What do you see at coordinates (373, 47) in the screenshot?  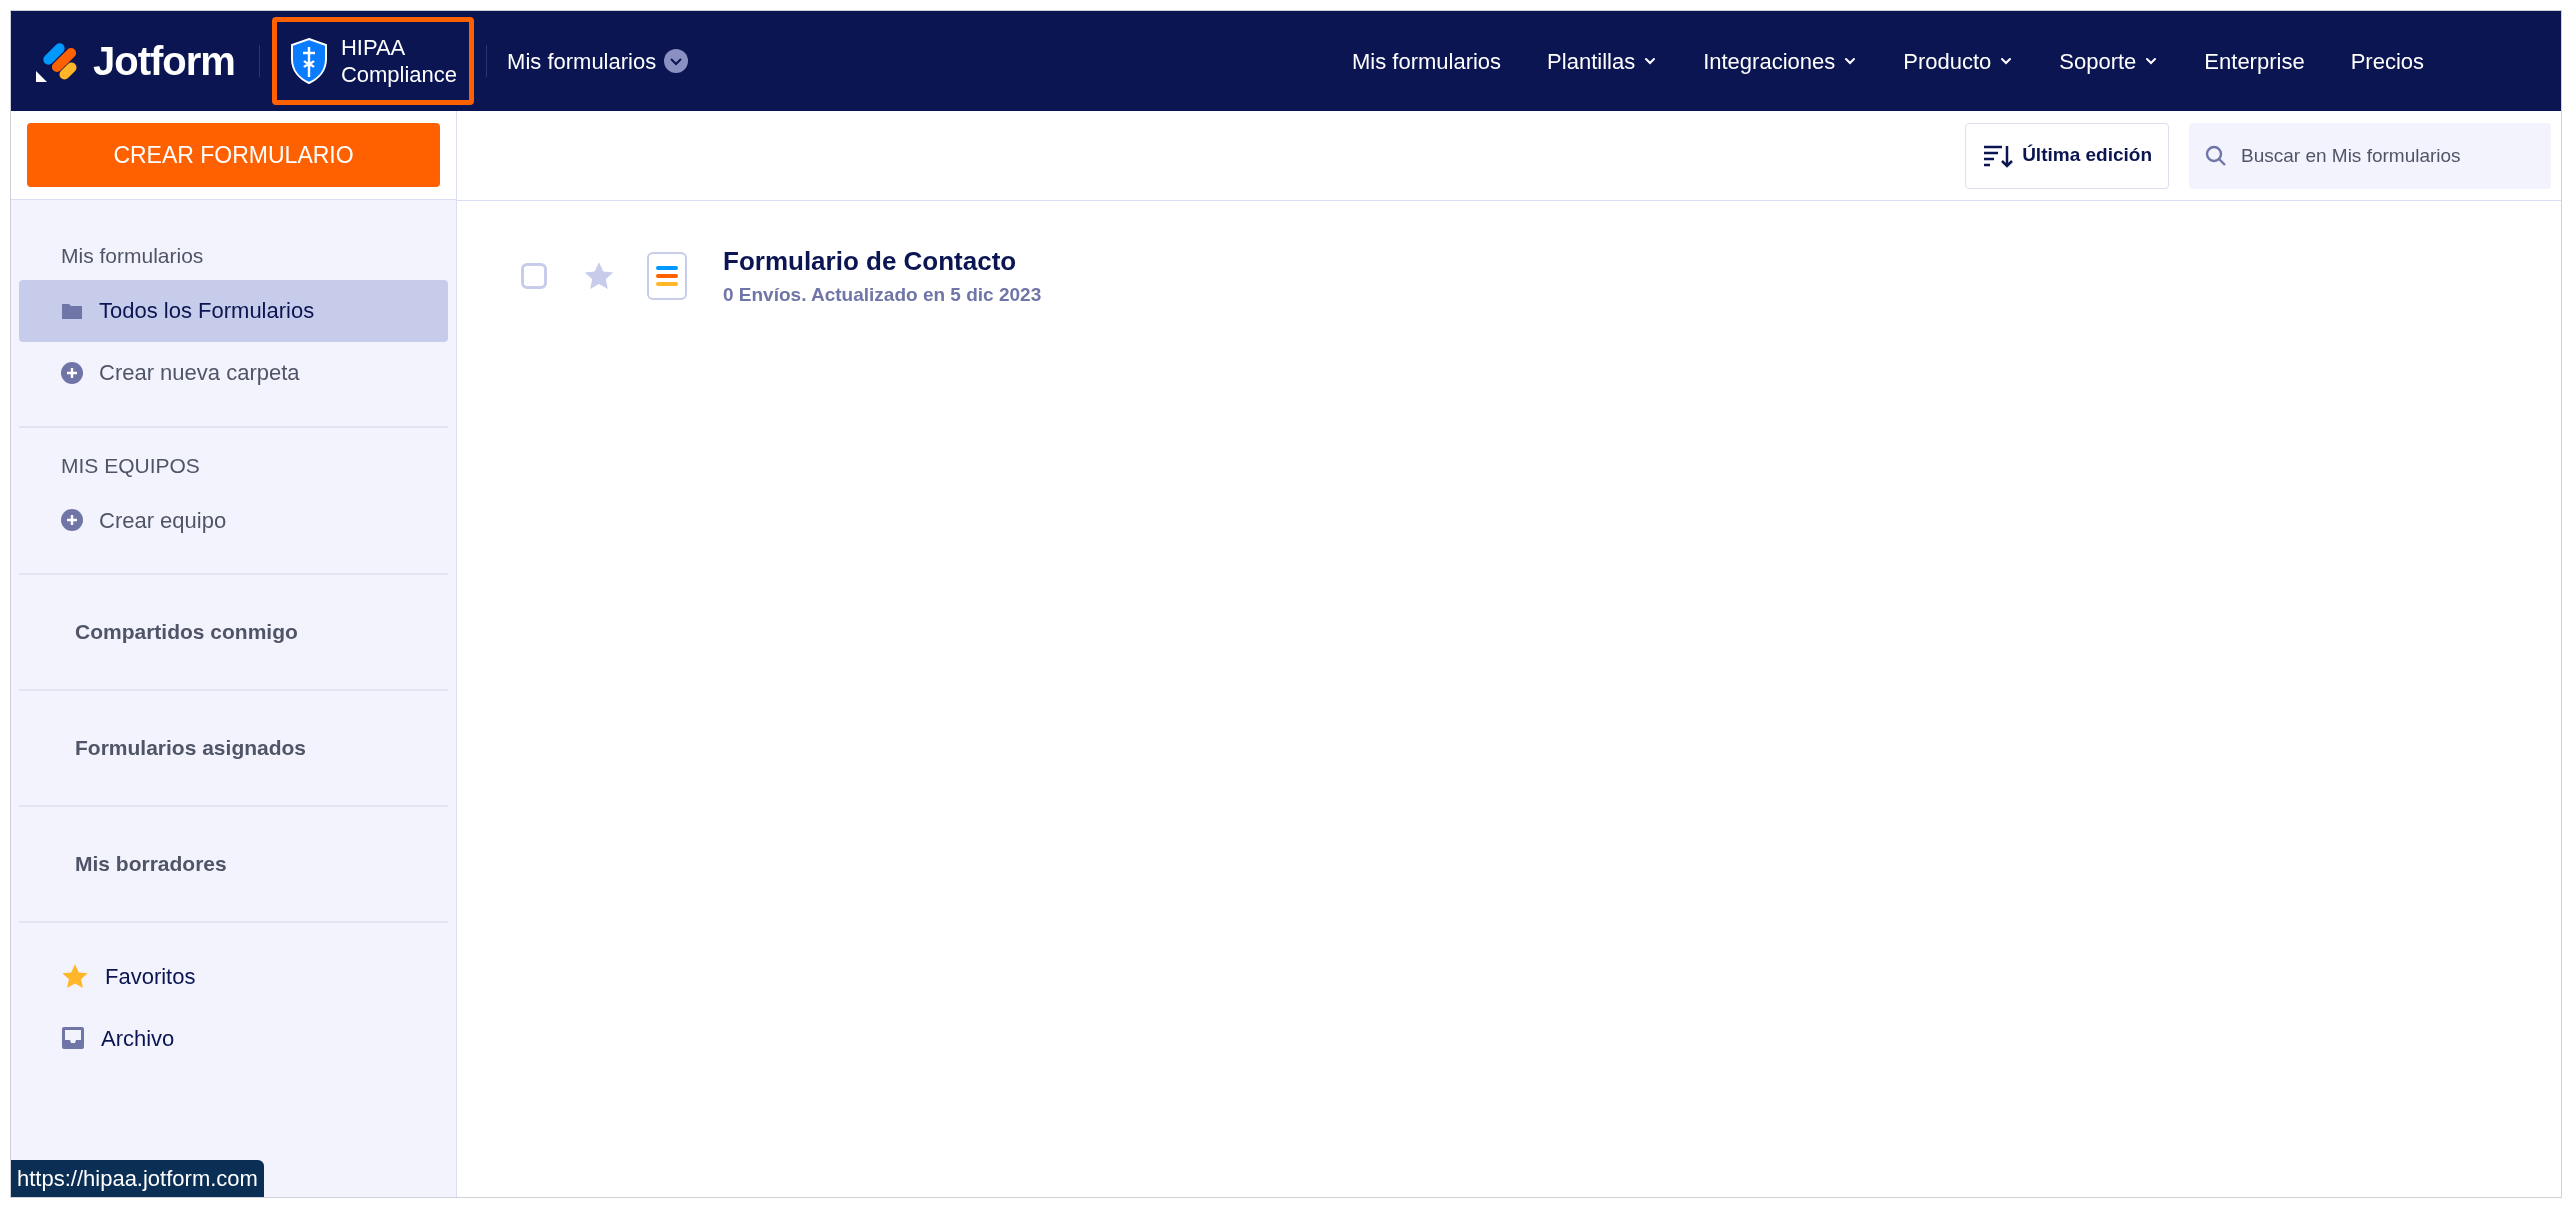 I see `badge-text: HIPAA` at bounding box center [373, 47].